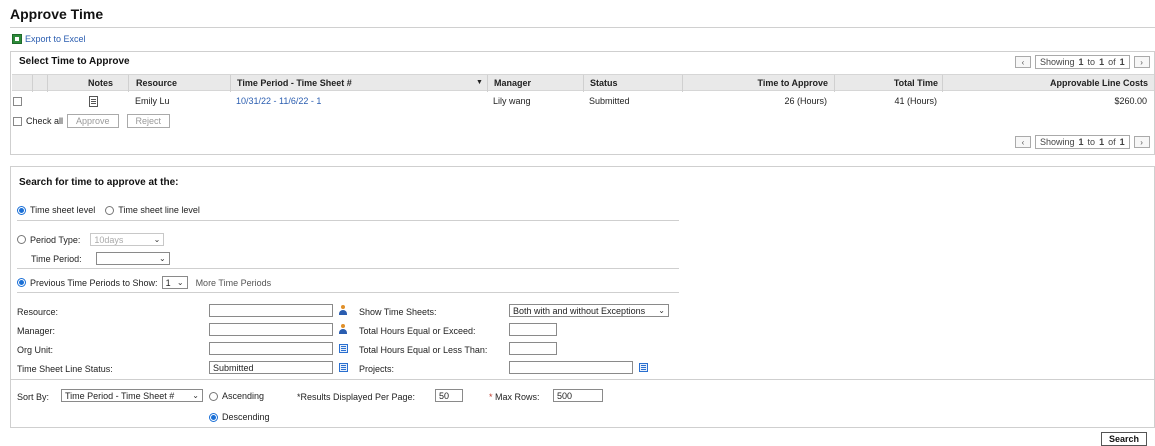 This screenshot has height=446, width=1155. What do you see at coordinates (246, 417) in the screenshot?
I see `descending-label: Descending` at bounding box center [246, 417].